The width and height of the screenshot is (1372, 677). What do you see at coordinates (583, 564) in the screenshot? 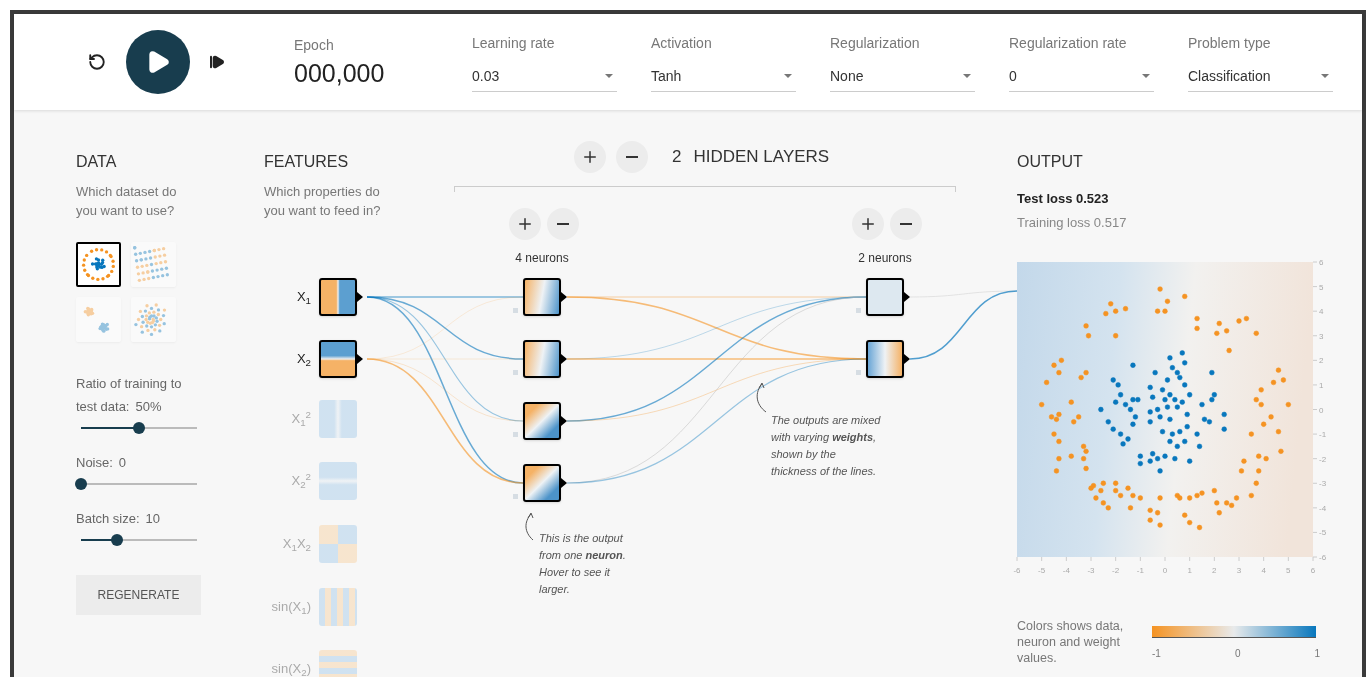
I see `annotation: This is the output from one neuron. Hover to see it larger.` at bounding box center [583, 564].